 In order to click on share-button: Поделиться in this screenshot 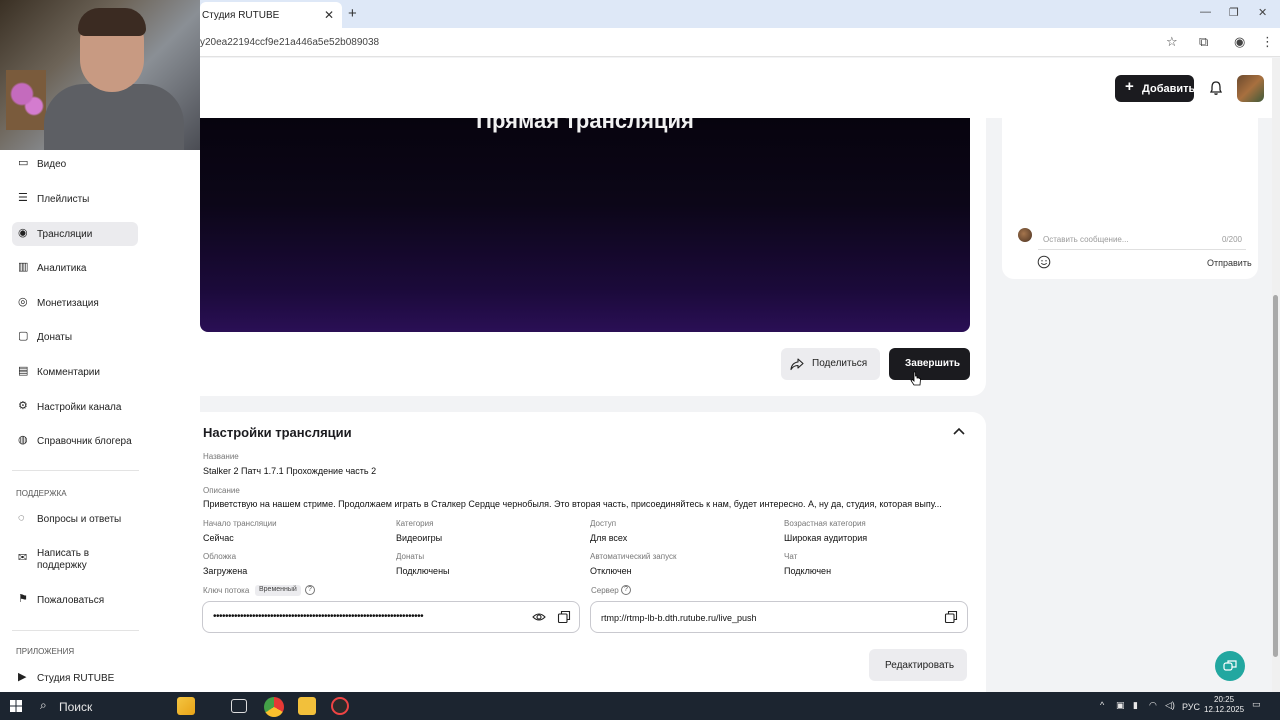, I will do `click(830, 364)`.